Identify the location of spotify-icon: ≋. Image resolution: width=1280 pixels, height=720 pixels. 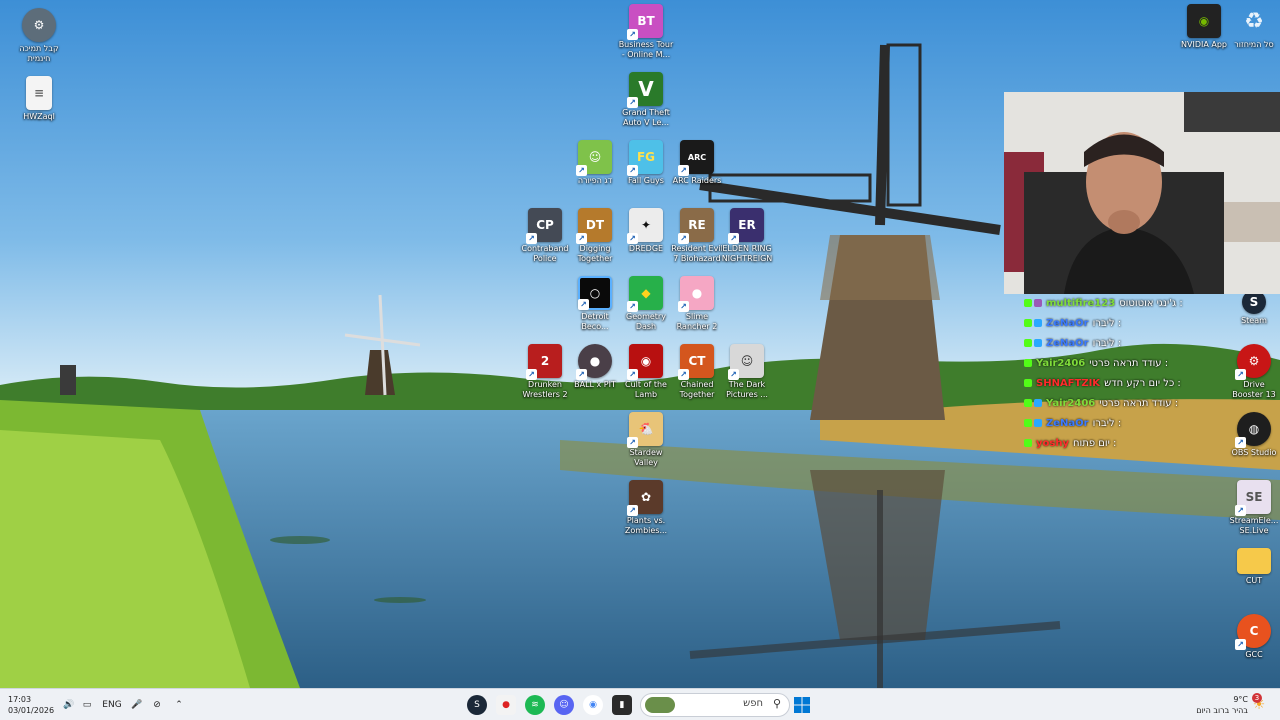
(535, 705).